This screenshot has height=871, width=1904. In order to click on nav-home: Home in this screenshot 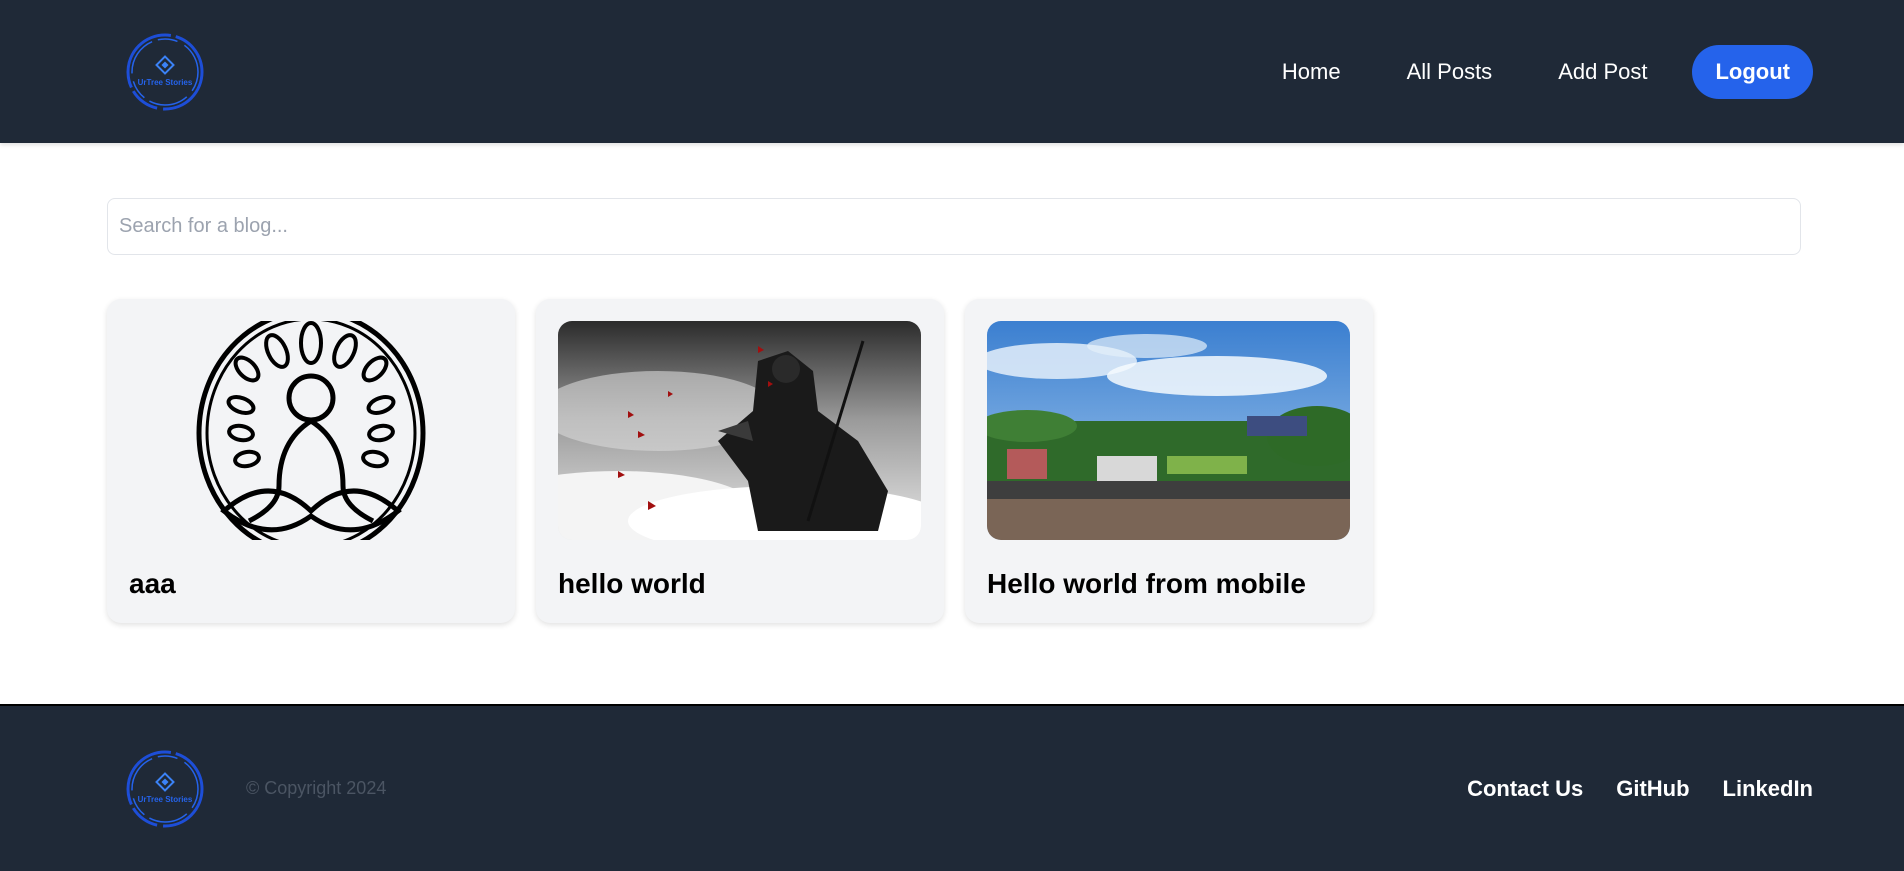, I will do `click(1311, 72)`.